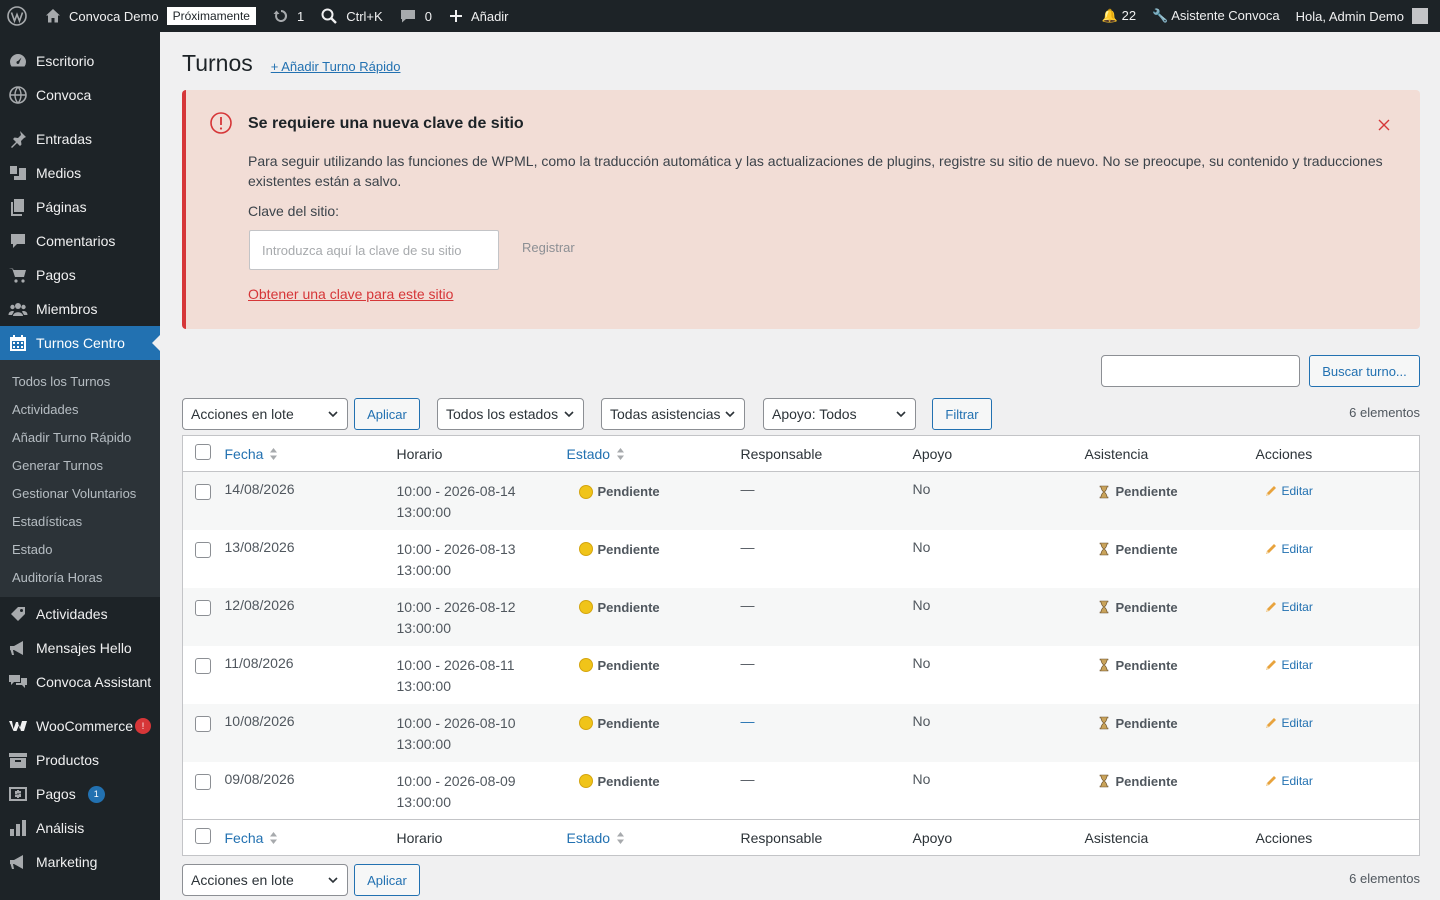 The width and height of the screenshot is (1440, 900). I want to click on status-filter-select: Todos los estados, so click(510, 414).